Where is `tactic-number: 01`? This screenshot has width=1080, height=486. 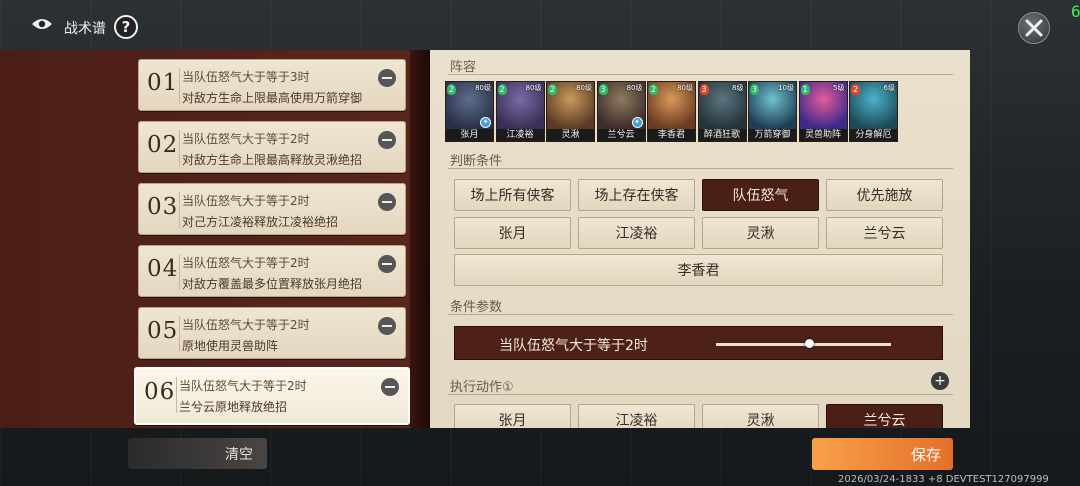
tactic-number: 01 is located at coordinates (163, 83).